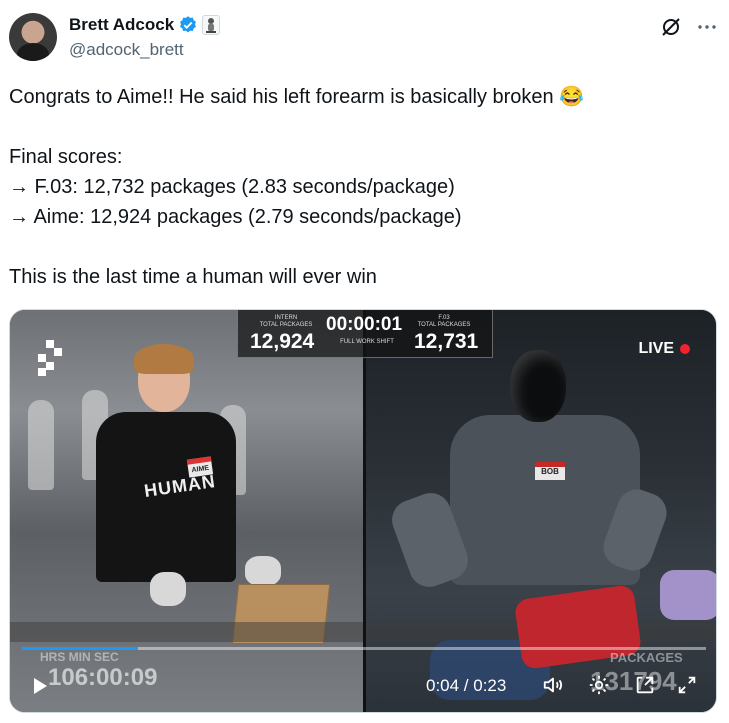  I want to click on author-handle: @adcock_brett, so click(126, 50).